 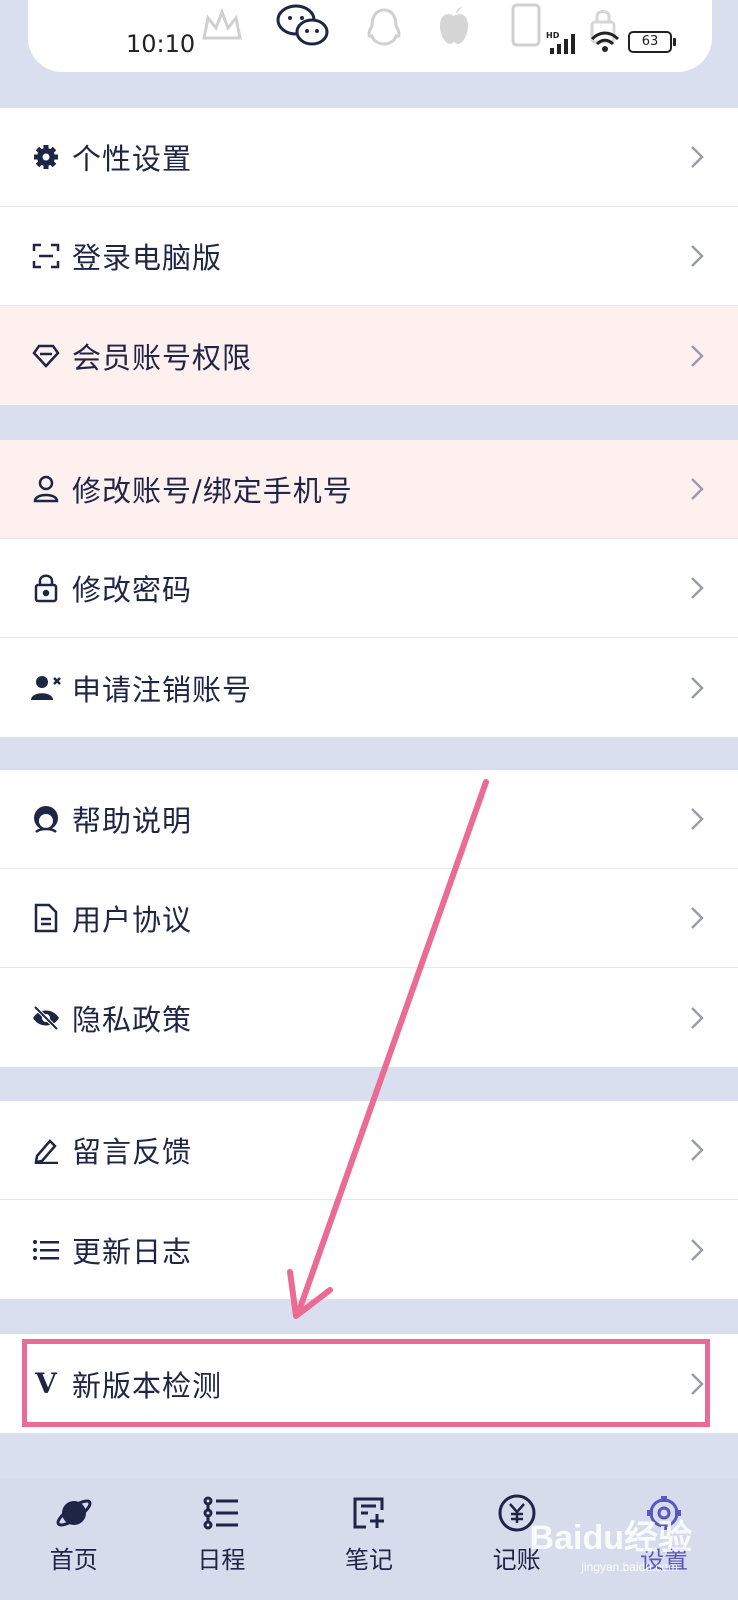 I want to click on row-label: 登录电脑版, so click(x=147, y=258).